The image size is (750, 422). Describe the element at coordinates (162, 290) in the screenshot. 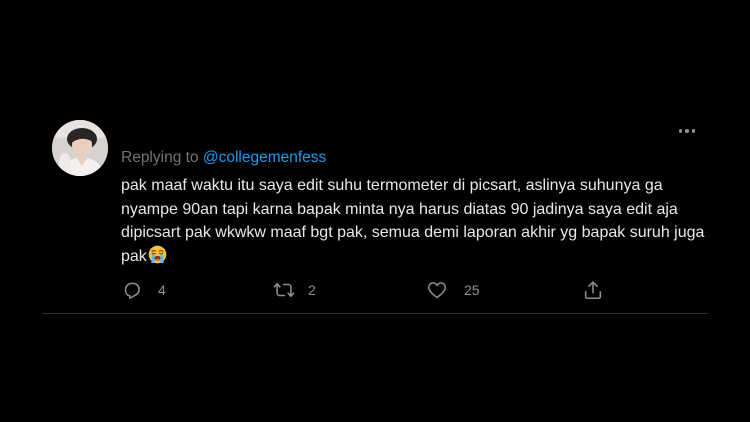

I see `reply-count: 4` at that location.